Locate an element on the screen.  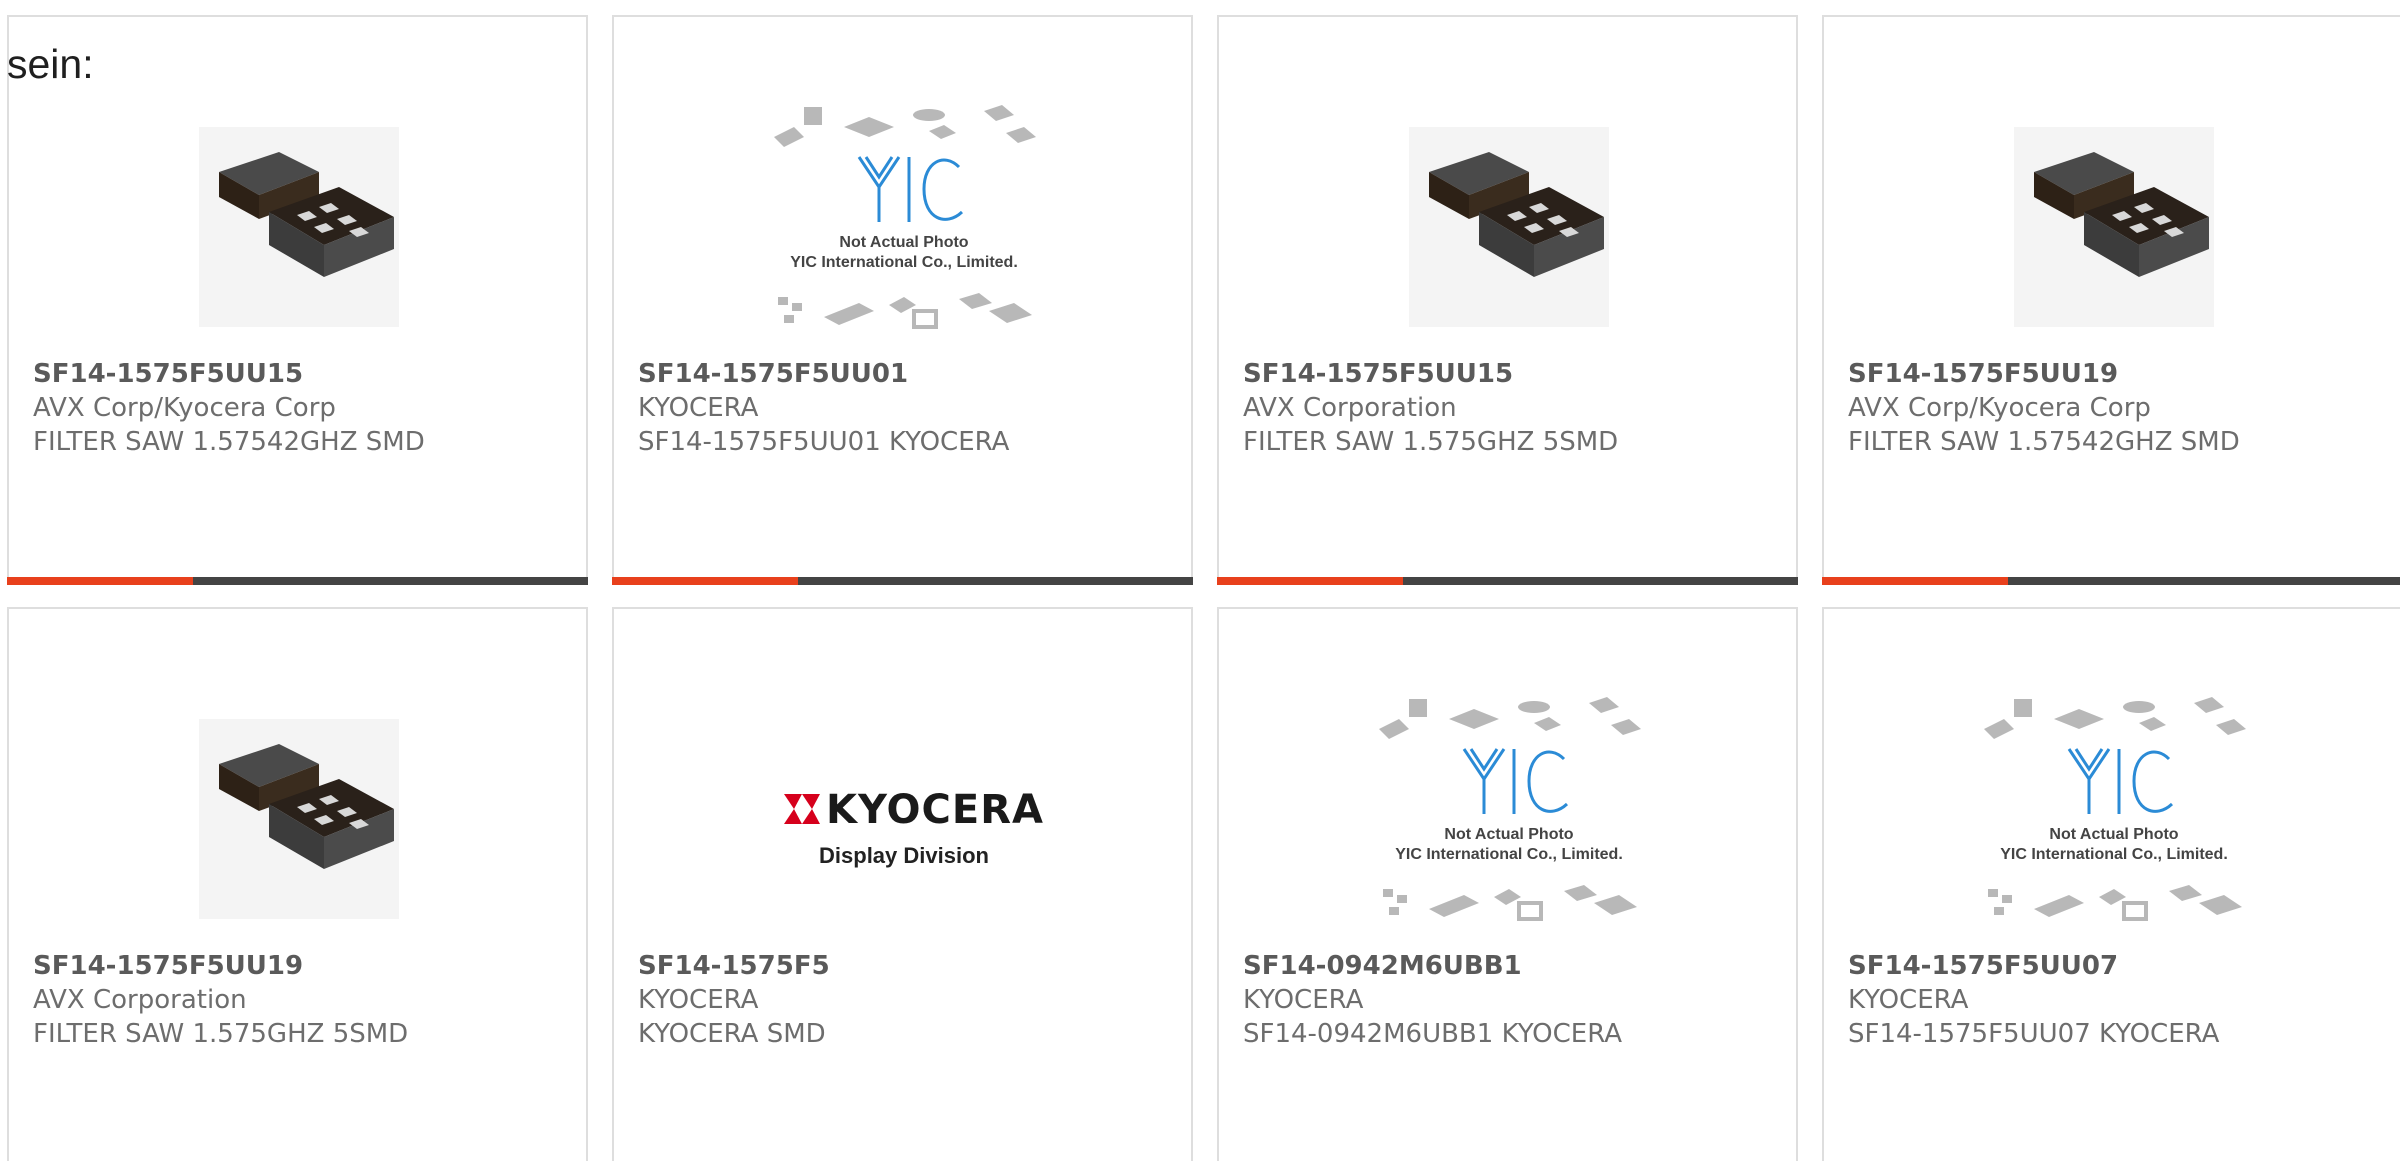
intro-text: sein: is located at coordinates (50, 64).